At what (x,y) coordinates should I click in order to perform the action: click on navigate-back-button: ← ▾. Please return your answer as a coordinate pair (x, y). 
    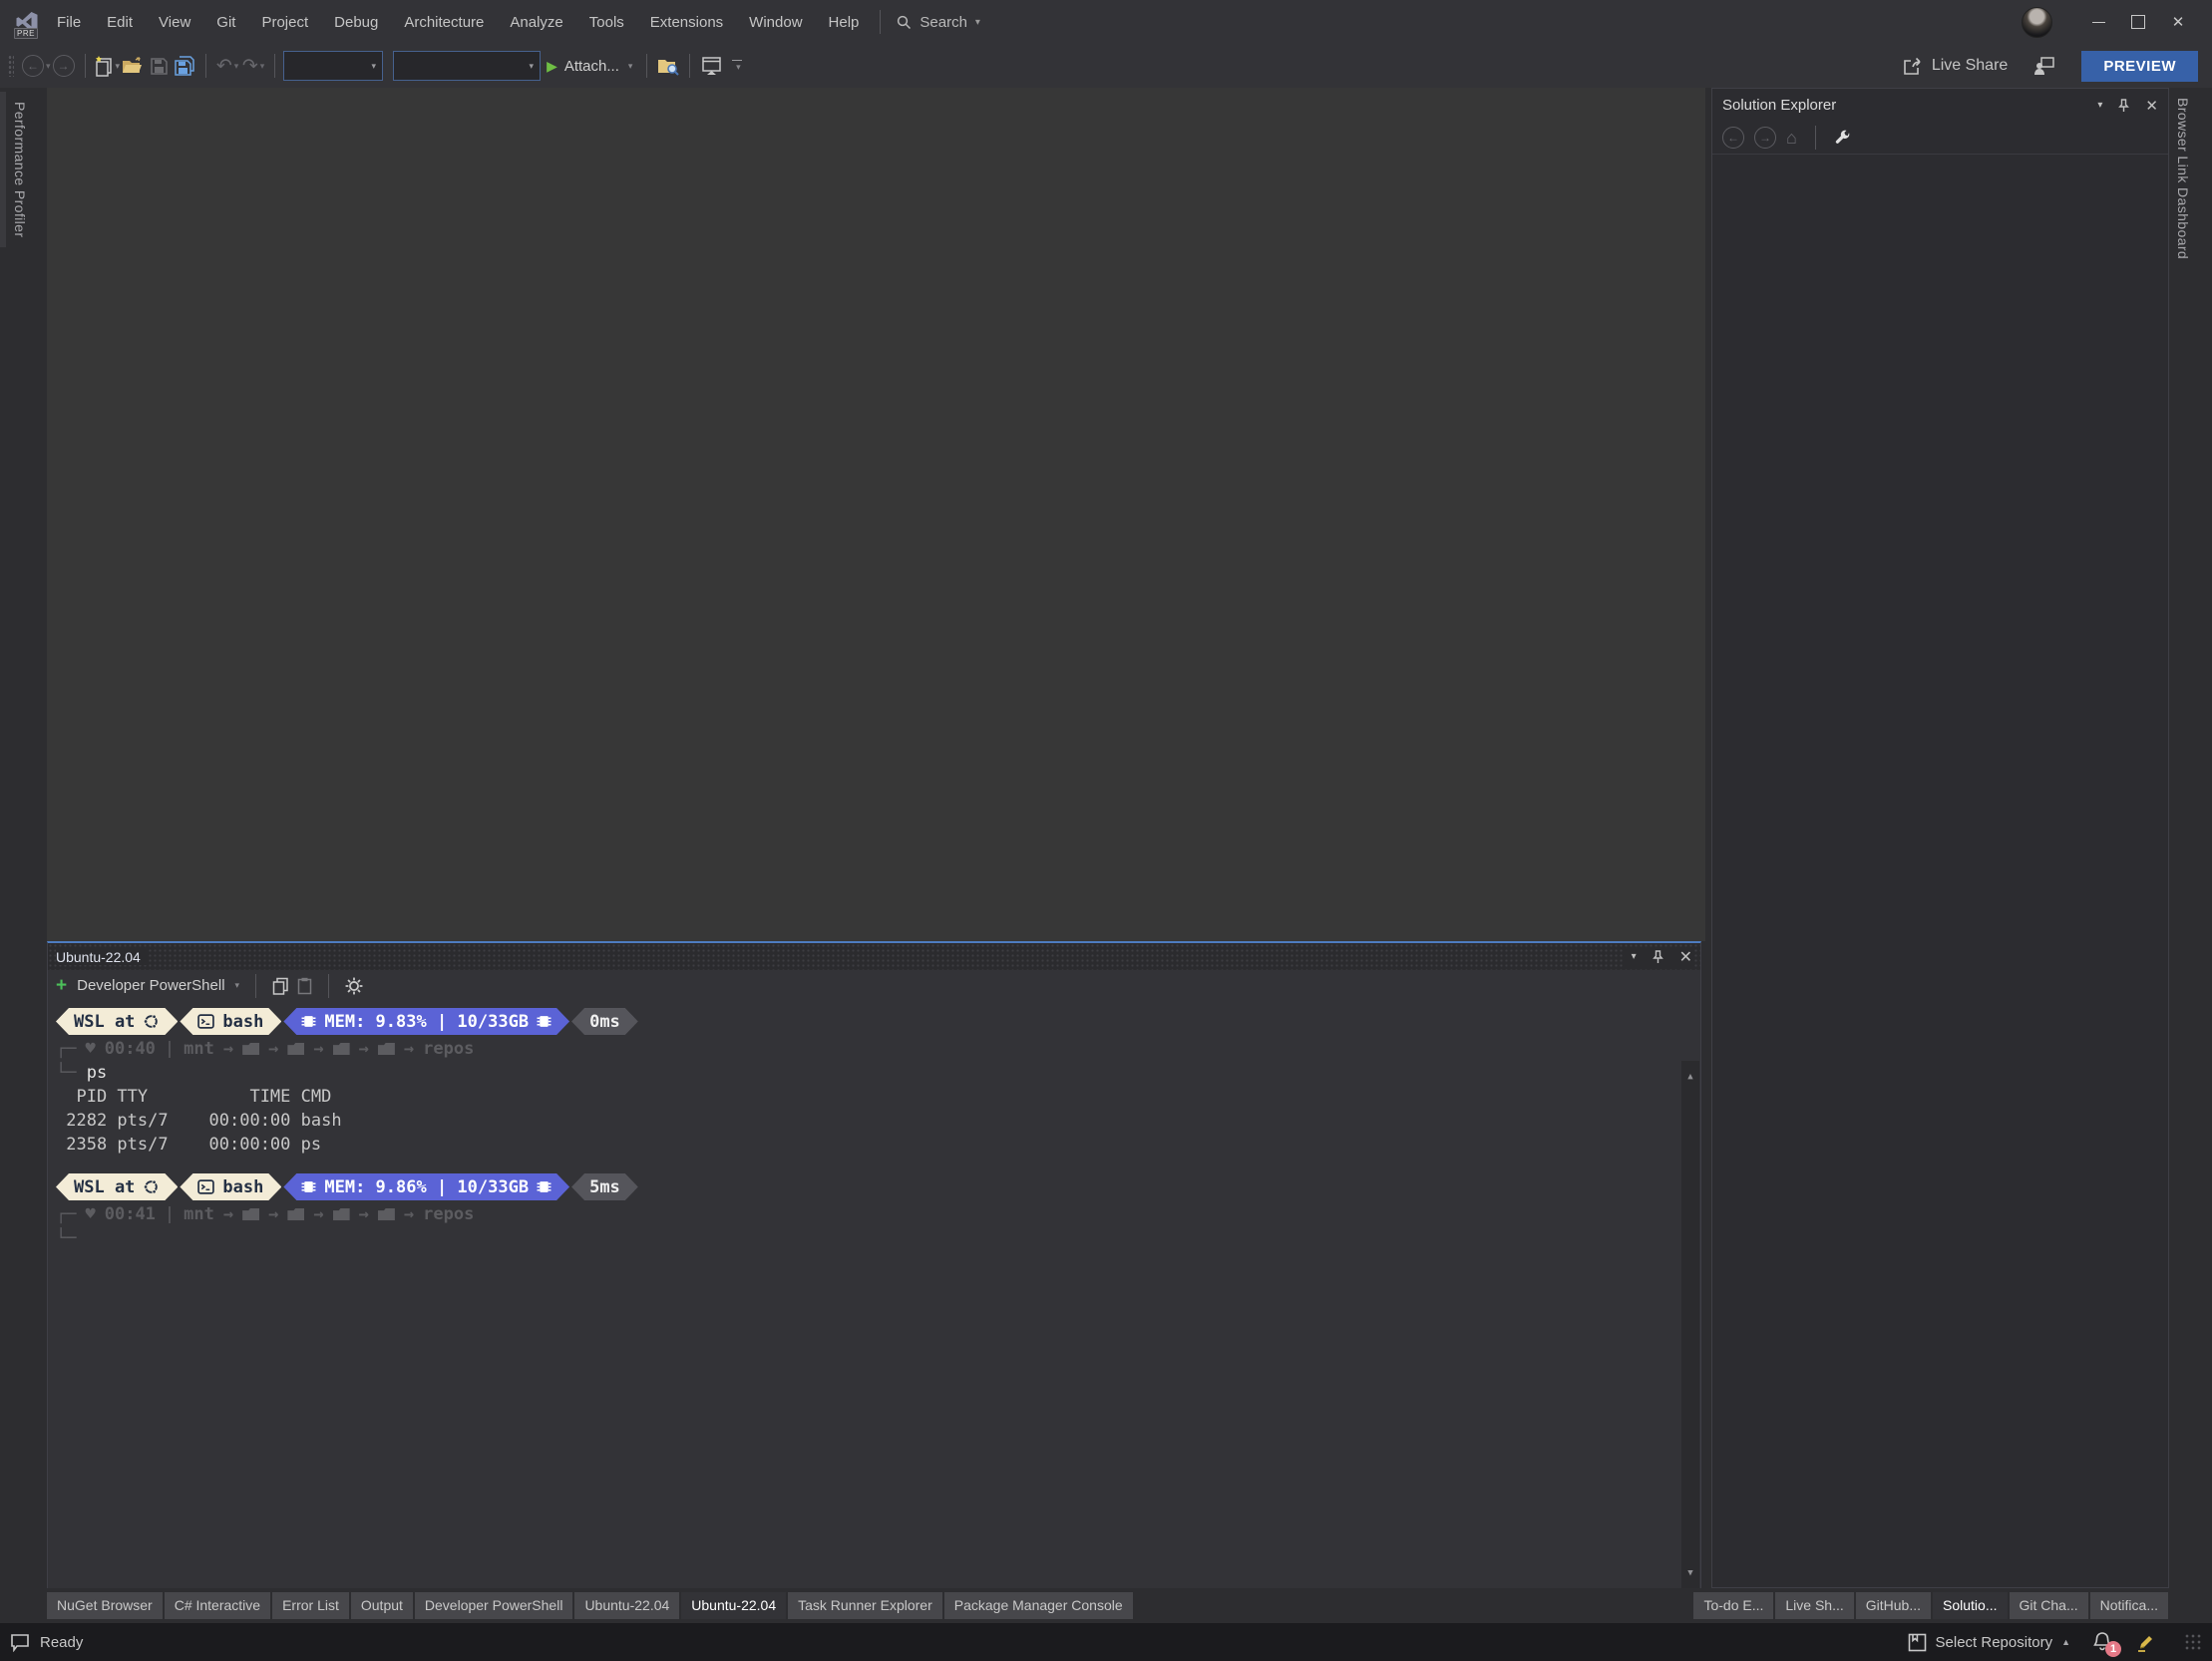
    Looking at the image, I should click on (36, 66).